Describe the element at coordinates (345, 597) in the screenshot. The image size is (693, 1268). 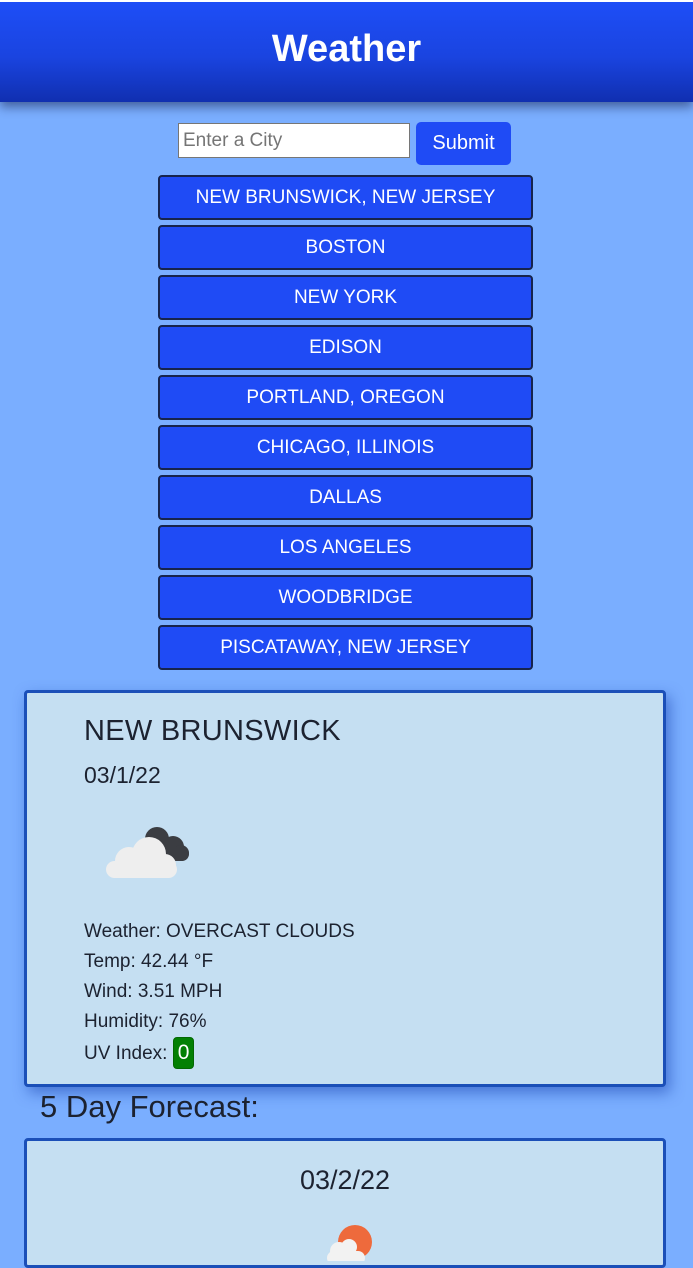
I see `history-city-button: WOODBRIDGE` at that location.